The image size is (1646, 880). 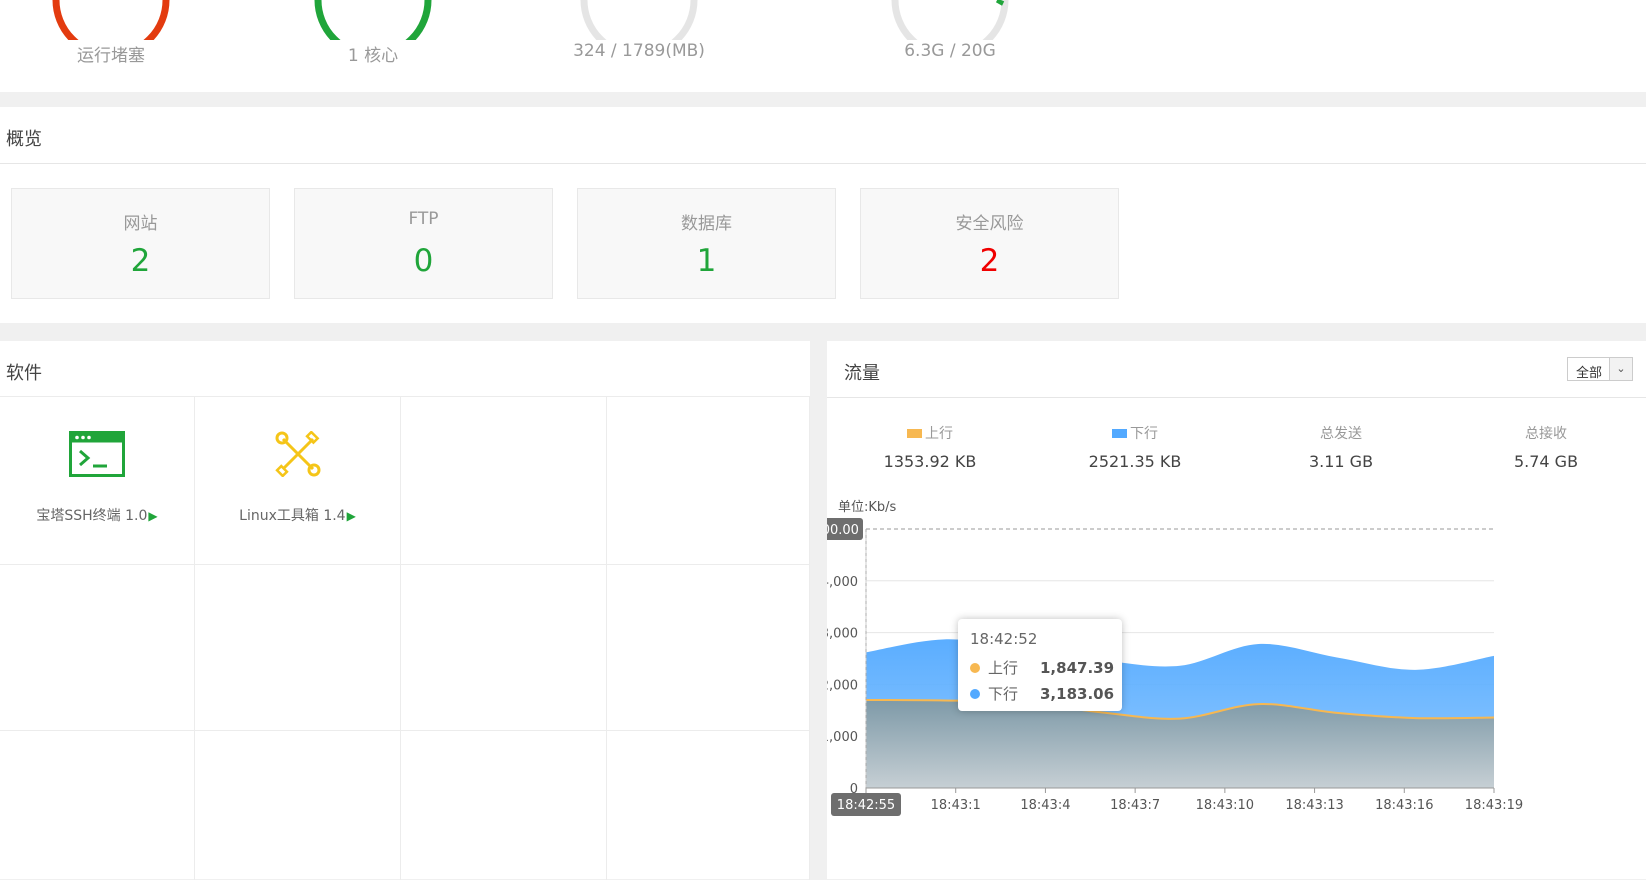 I want to click on memory-gauge-label: 324 / 1789(MB), so click(x=639, y=51).